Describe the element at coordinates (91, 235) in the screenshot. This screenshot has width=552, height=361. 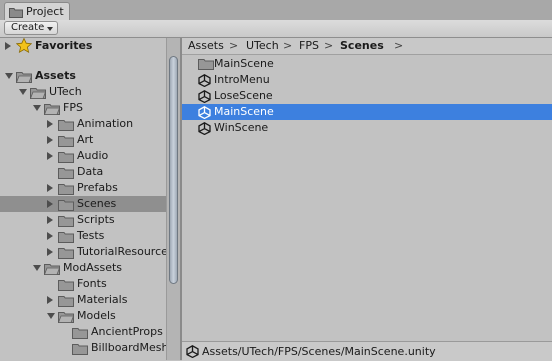
I see `tree-label: Tests` at that location.